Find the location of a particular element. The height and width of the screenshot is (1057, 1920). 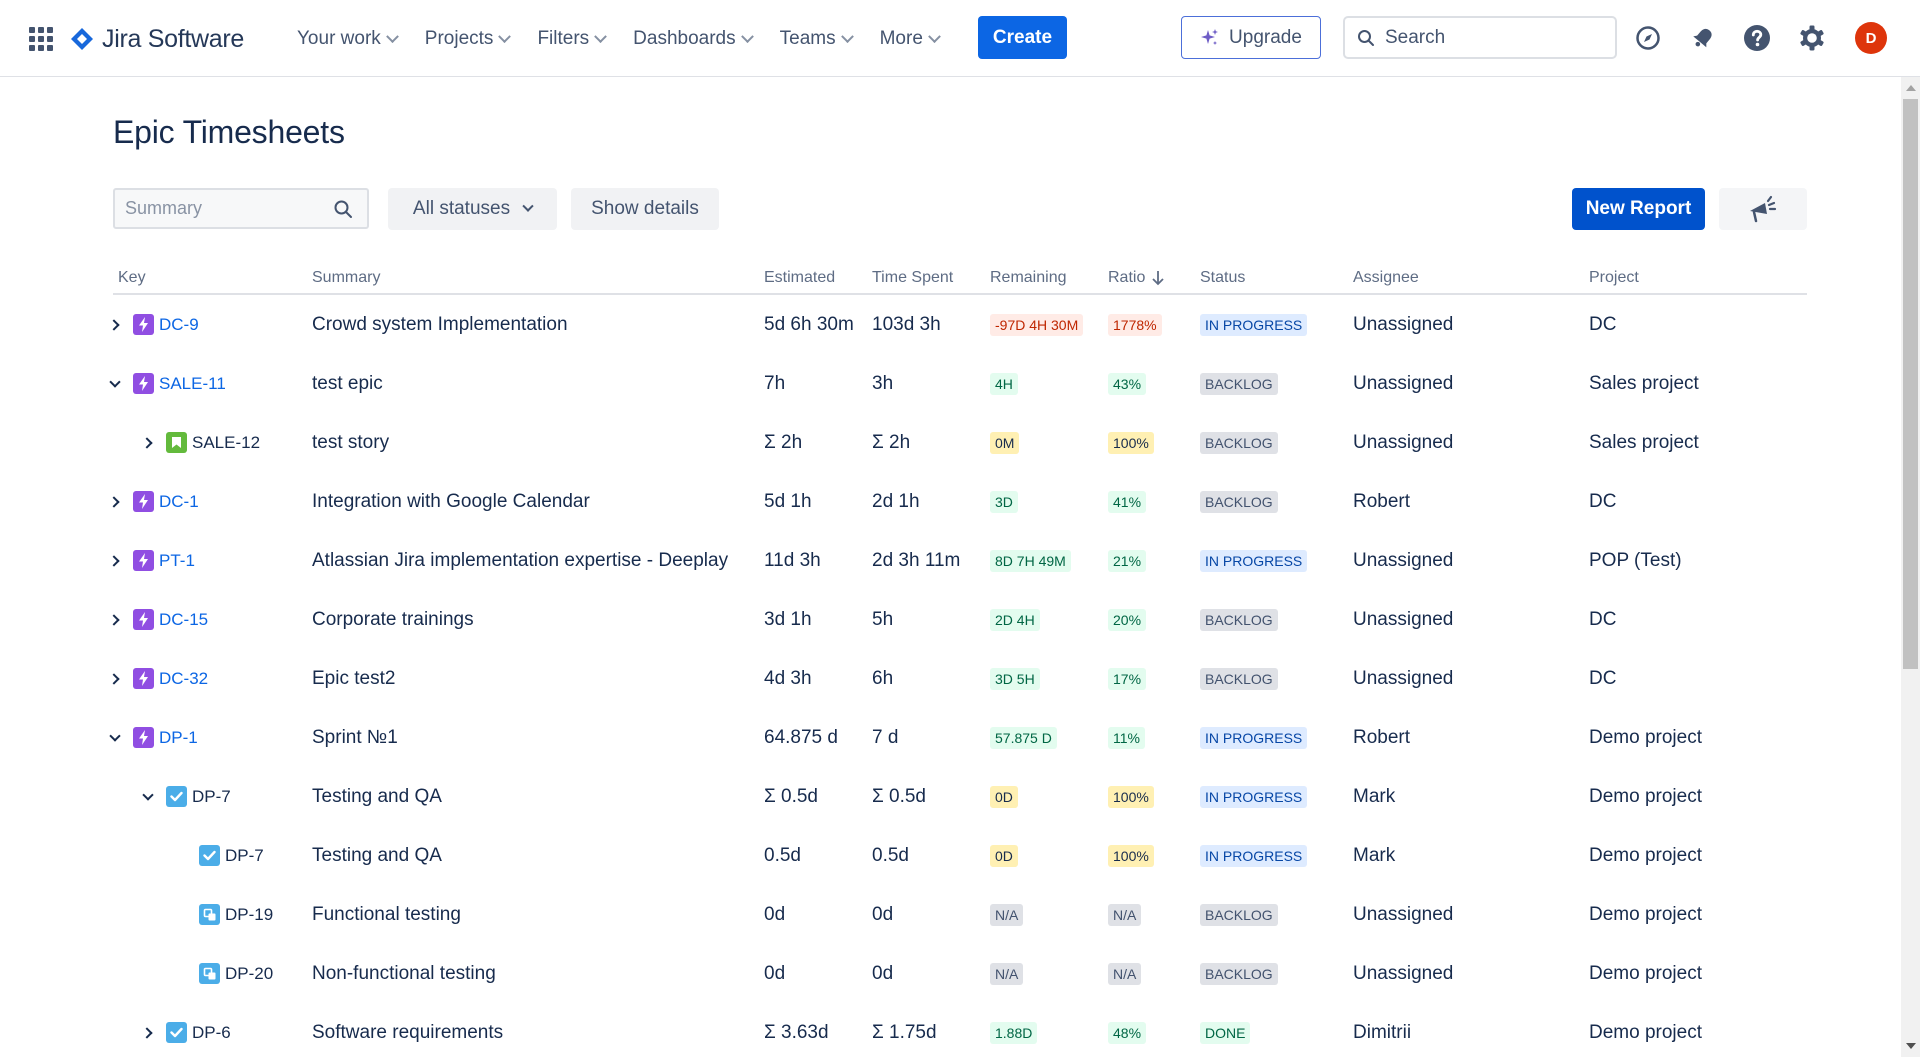

column-header-ratio: Ratio is located at coordinates (1136, 278).